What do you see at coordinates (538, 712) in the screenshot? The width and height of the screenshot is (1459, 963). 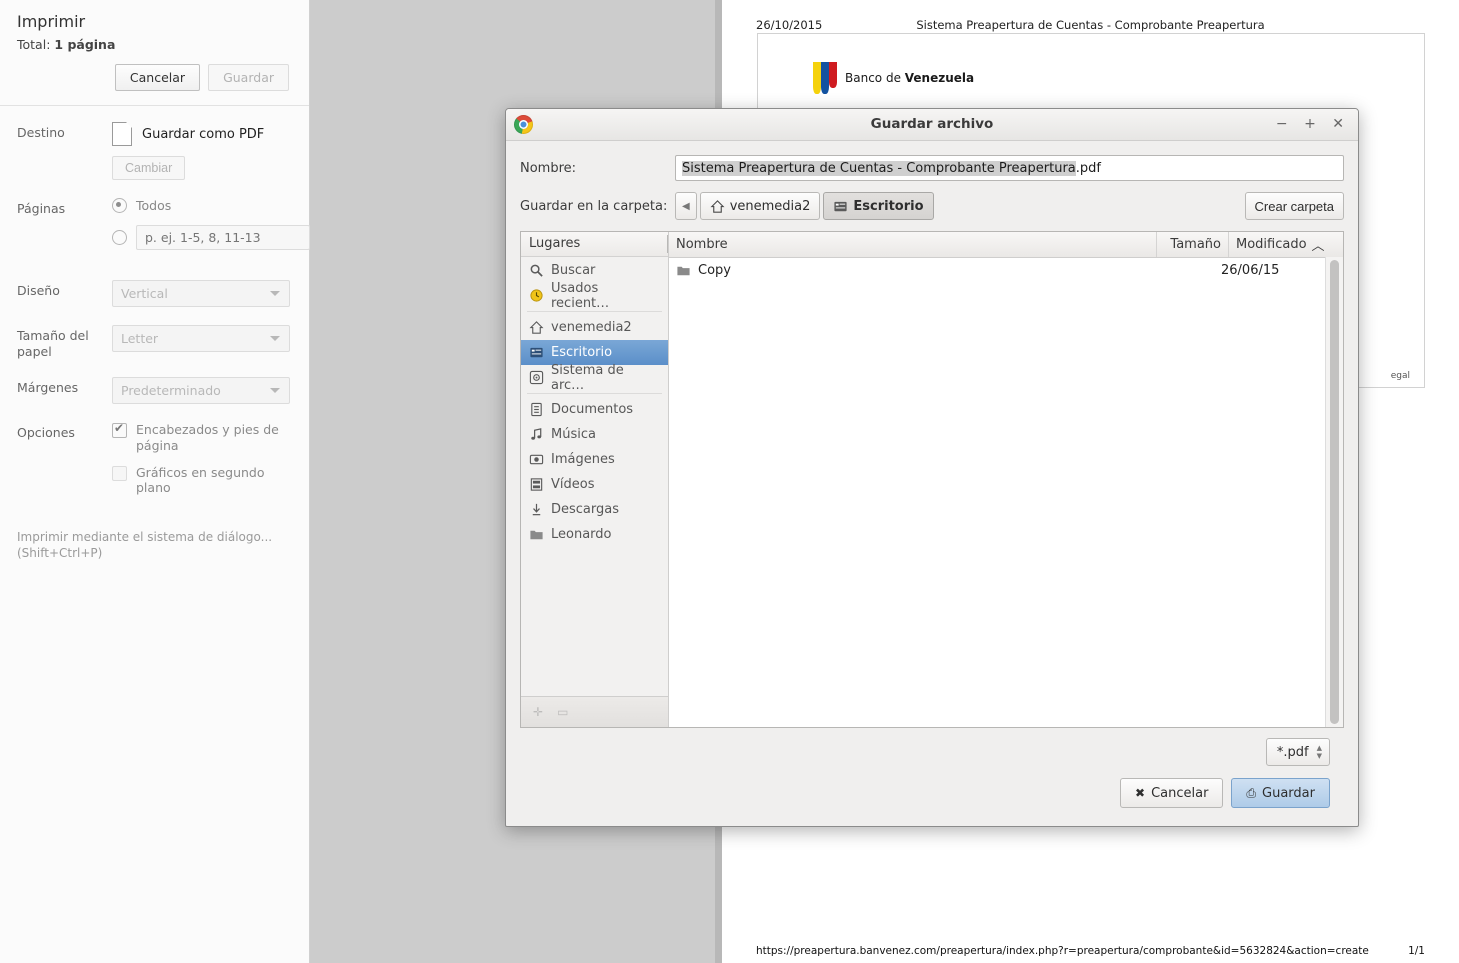 I see `add-place-icon: ✛` at bounding box center [538, 712].